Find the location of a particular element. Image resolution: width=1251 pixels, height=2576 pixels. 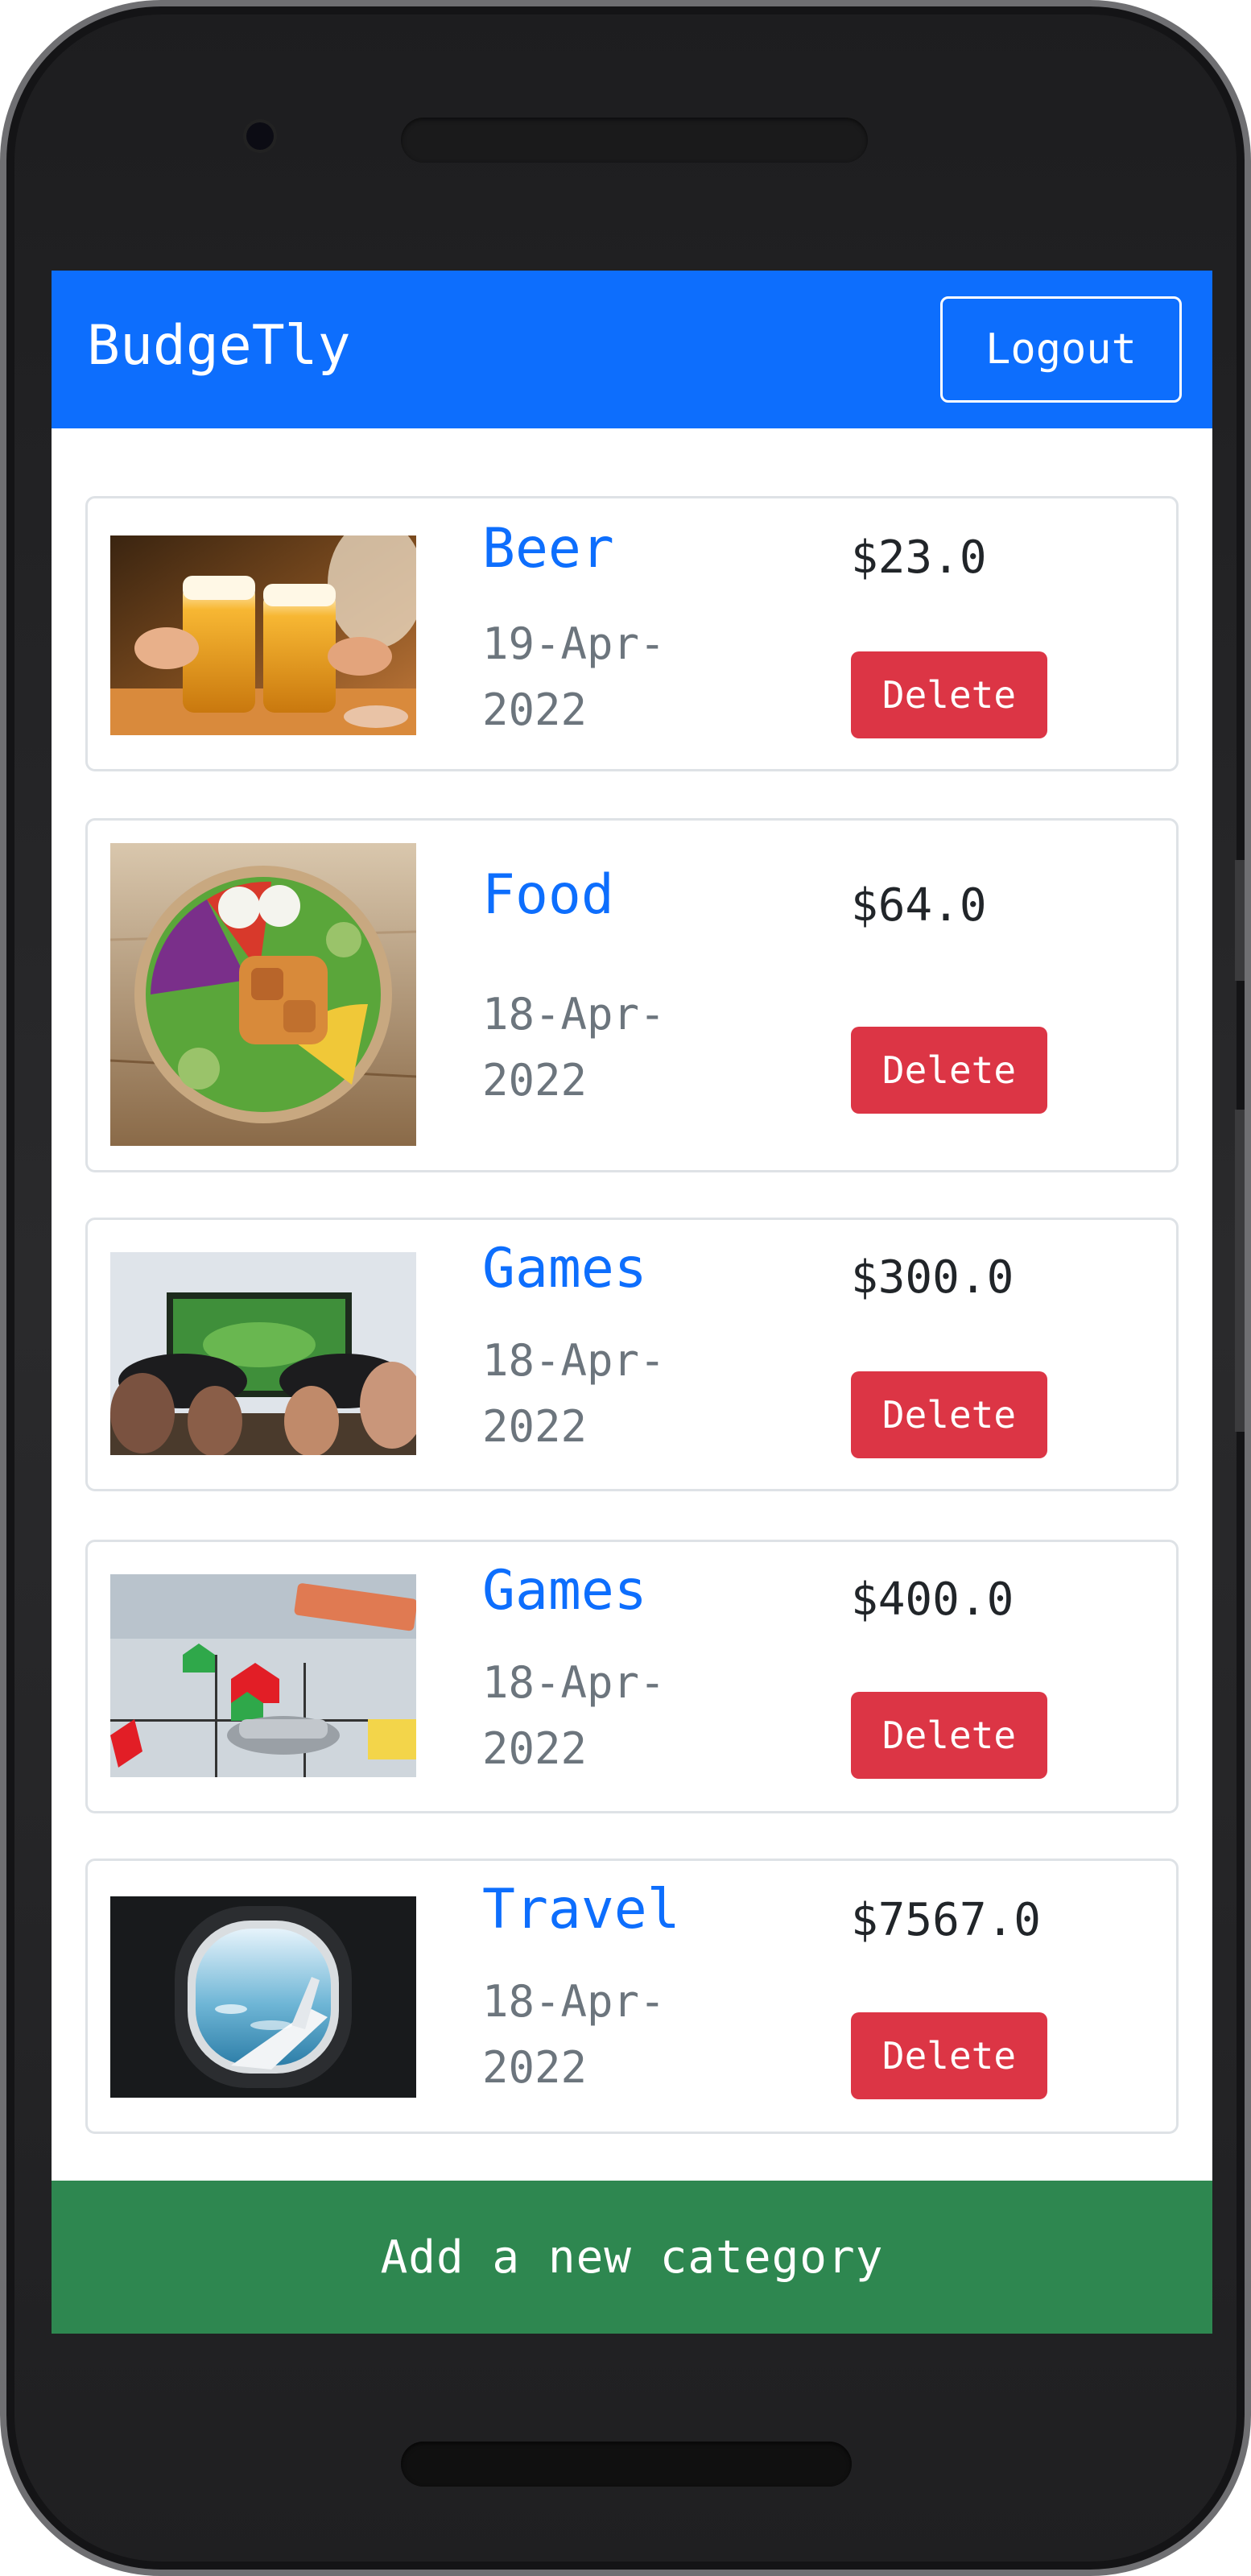

earpiece-speaker is located at coordinates (634, 141).